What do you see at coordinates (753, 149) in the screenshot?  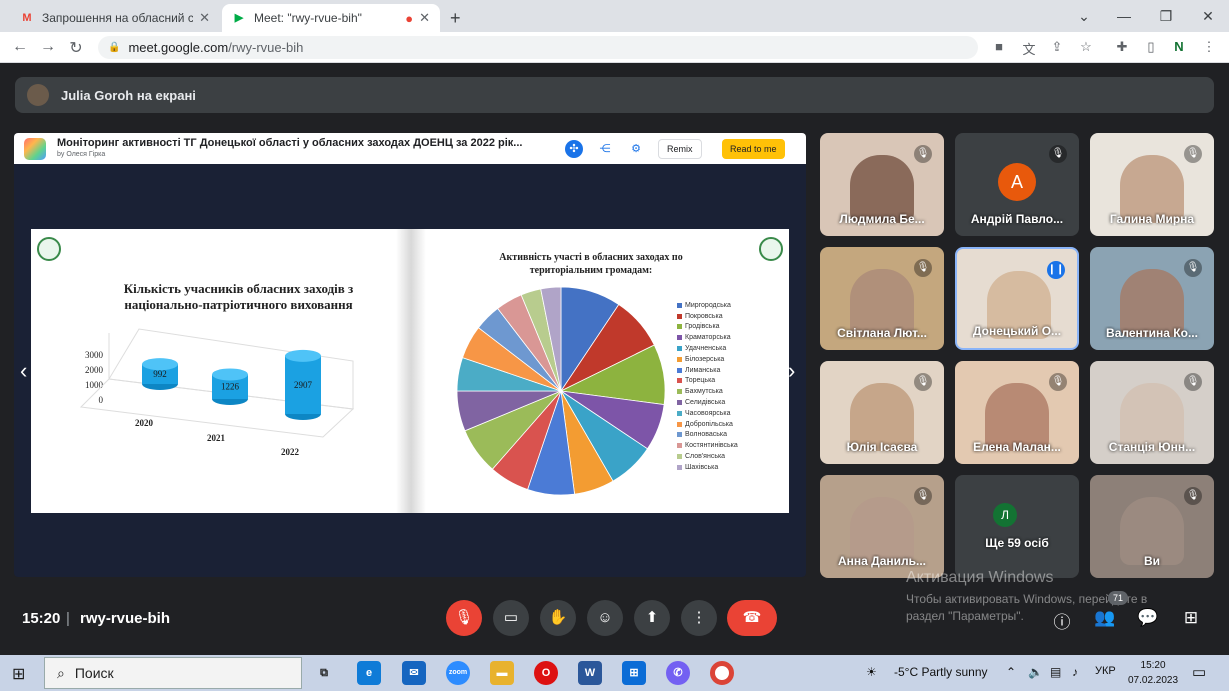 I see `read-to-me-button: Read to me` at bounding box center [753, 149].